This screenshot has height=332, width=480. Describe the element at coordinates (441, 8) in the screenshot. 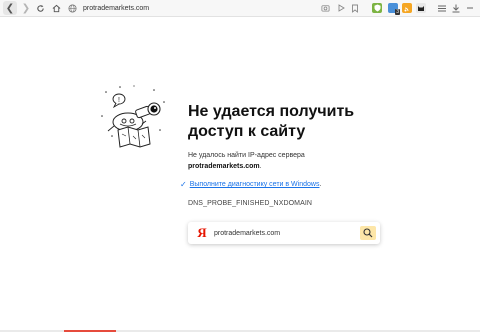

I see `menu-icon` at that location.